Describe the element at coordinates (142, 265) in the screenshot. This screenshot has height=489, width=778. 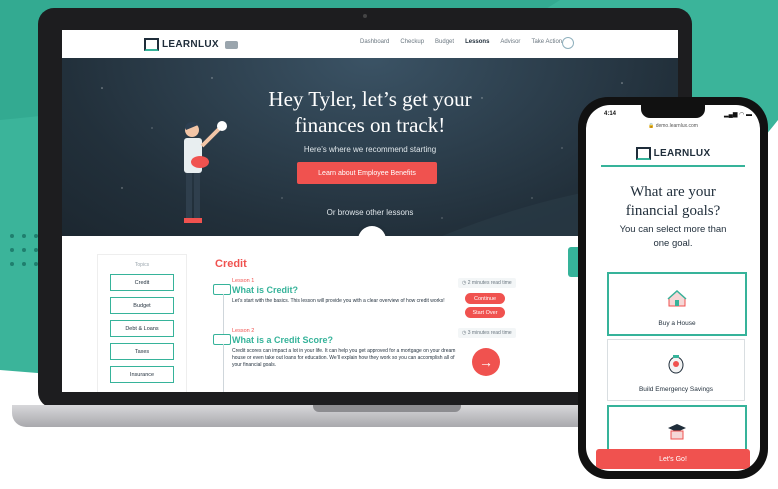
I see `topics-title: Topics` at that location.